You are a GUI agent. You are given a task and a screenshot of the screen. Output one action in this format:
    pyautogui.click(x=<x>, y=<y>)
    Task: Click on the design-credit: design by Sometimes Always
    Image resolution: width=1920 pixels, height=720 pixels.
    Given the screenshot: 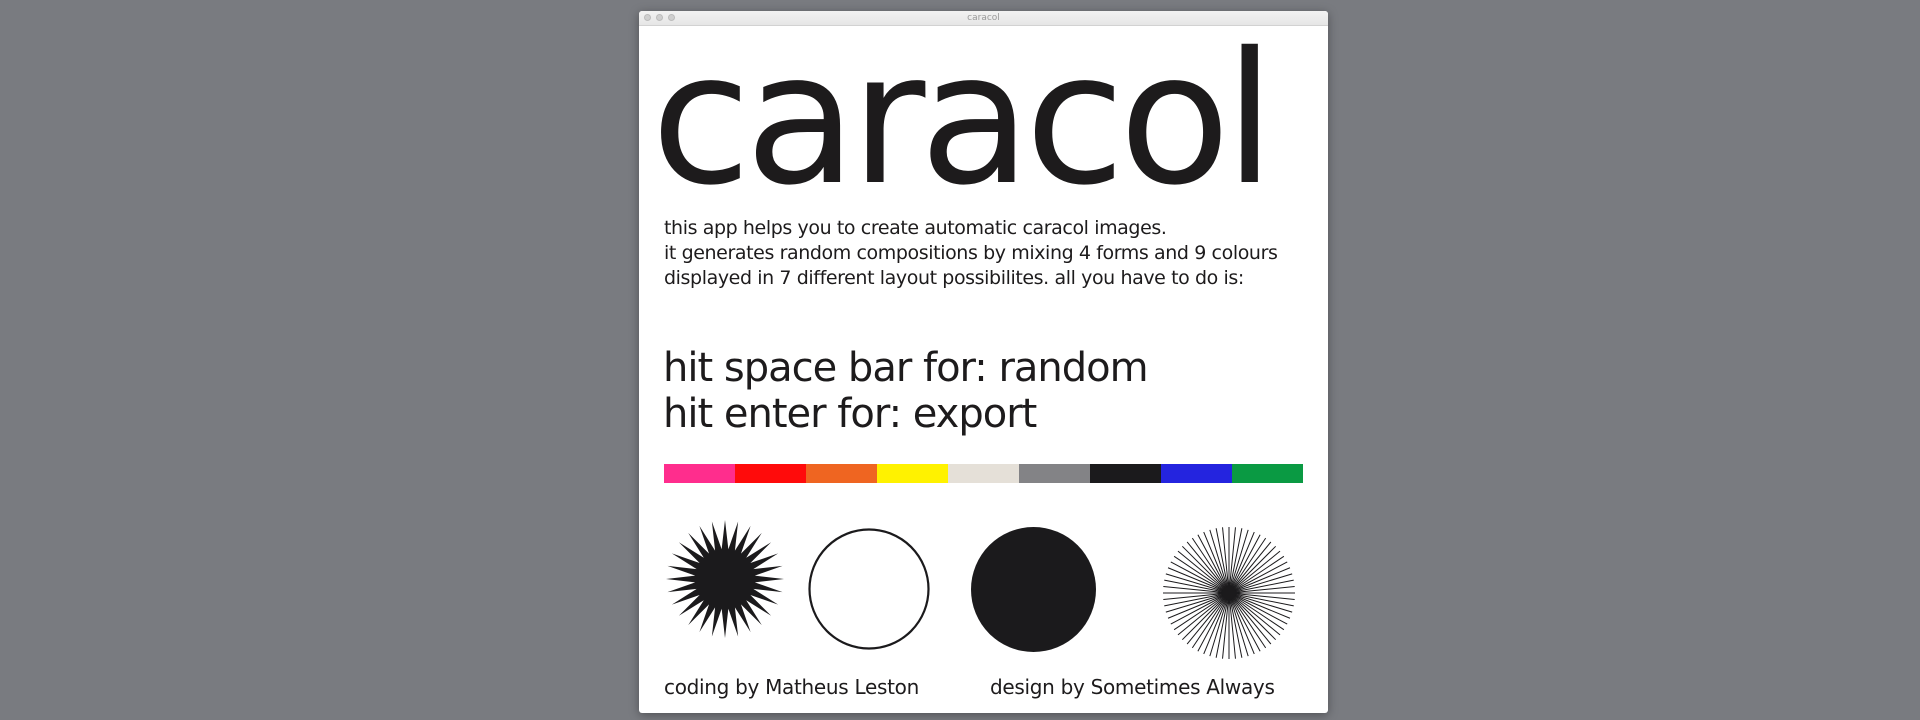 What is the action you would take?
    pyautogui.click(x=1132, y=687)
    